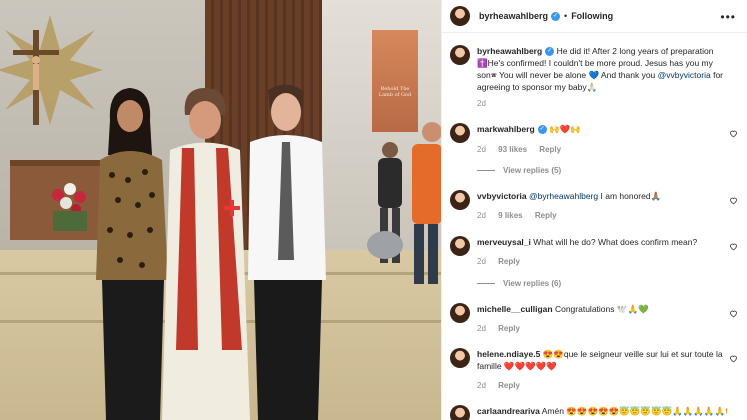 The width and height of the screenshot is (747, 420). What do you see at coordinates (509, 51) in the screenshot?
I see `caption-username: byrheawahlberg` at bounding box center [509, 51].